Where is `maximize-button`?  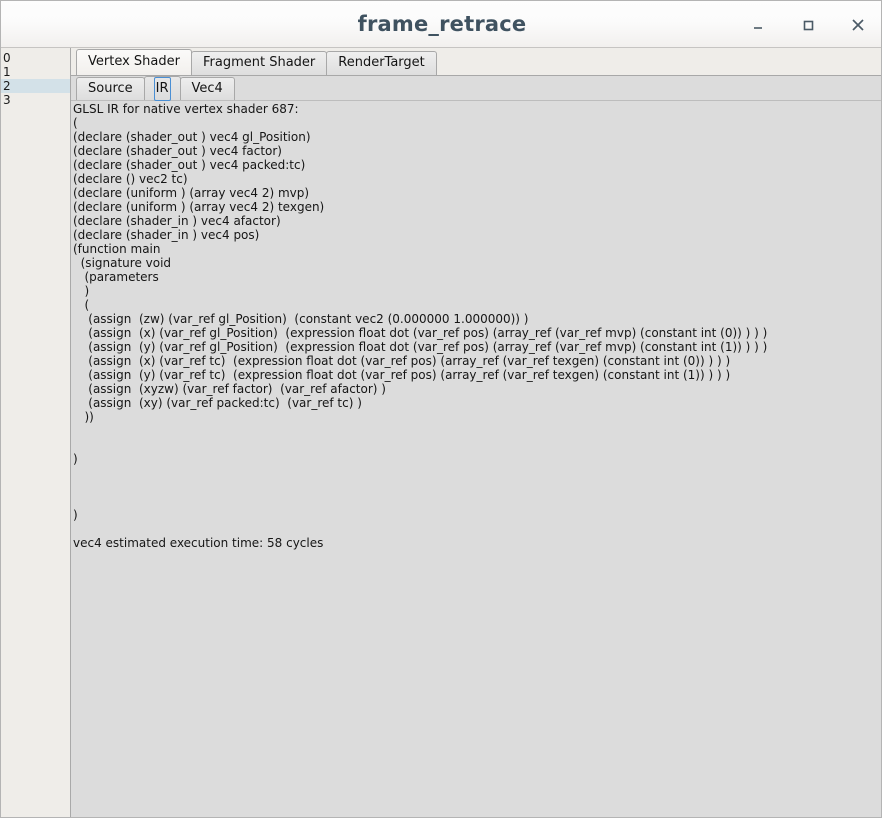
maximize-button is located at coordinates (808, 24).